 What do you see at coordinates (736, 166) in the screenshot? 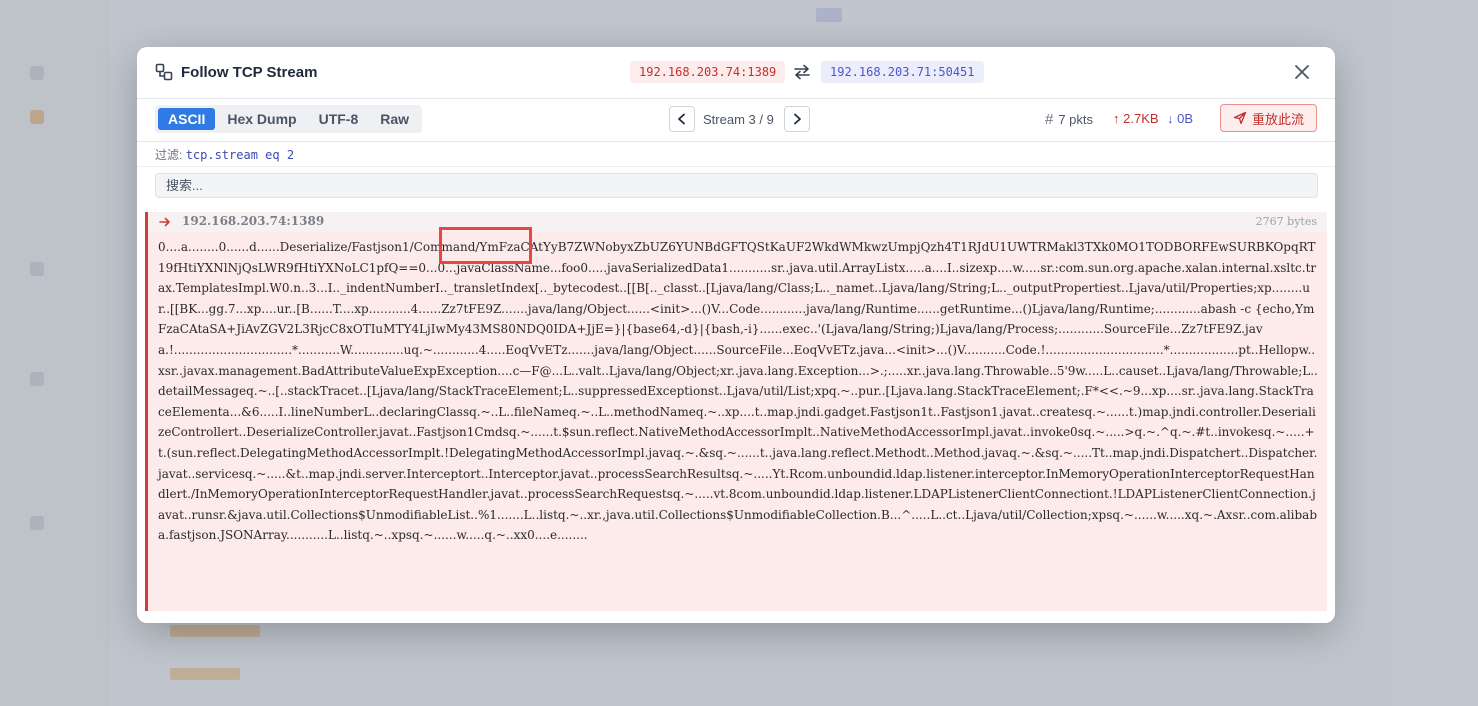
I see `divider` at bounding box center [736, 166].